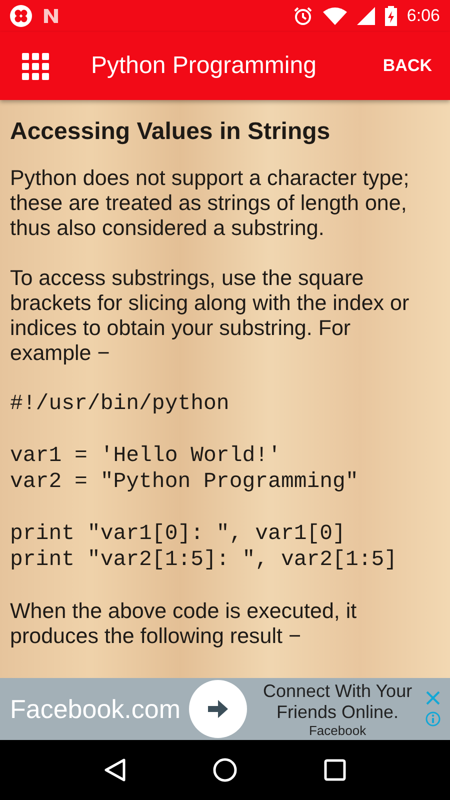 This screenshot has height=800, width=450. Describe the element at coordinates (217, 709) in the screenshot. I see `arrow-button-icon` at that location.